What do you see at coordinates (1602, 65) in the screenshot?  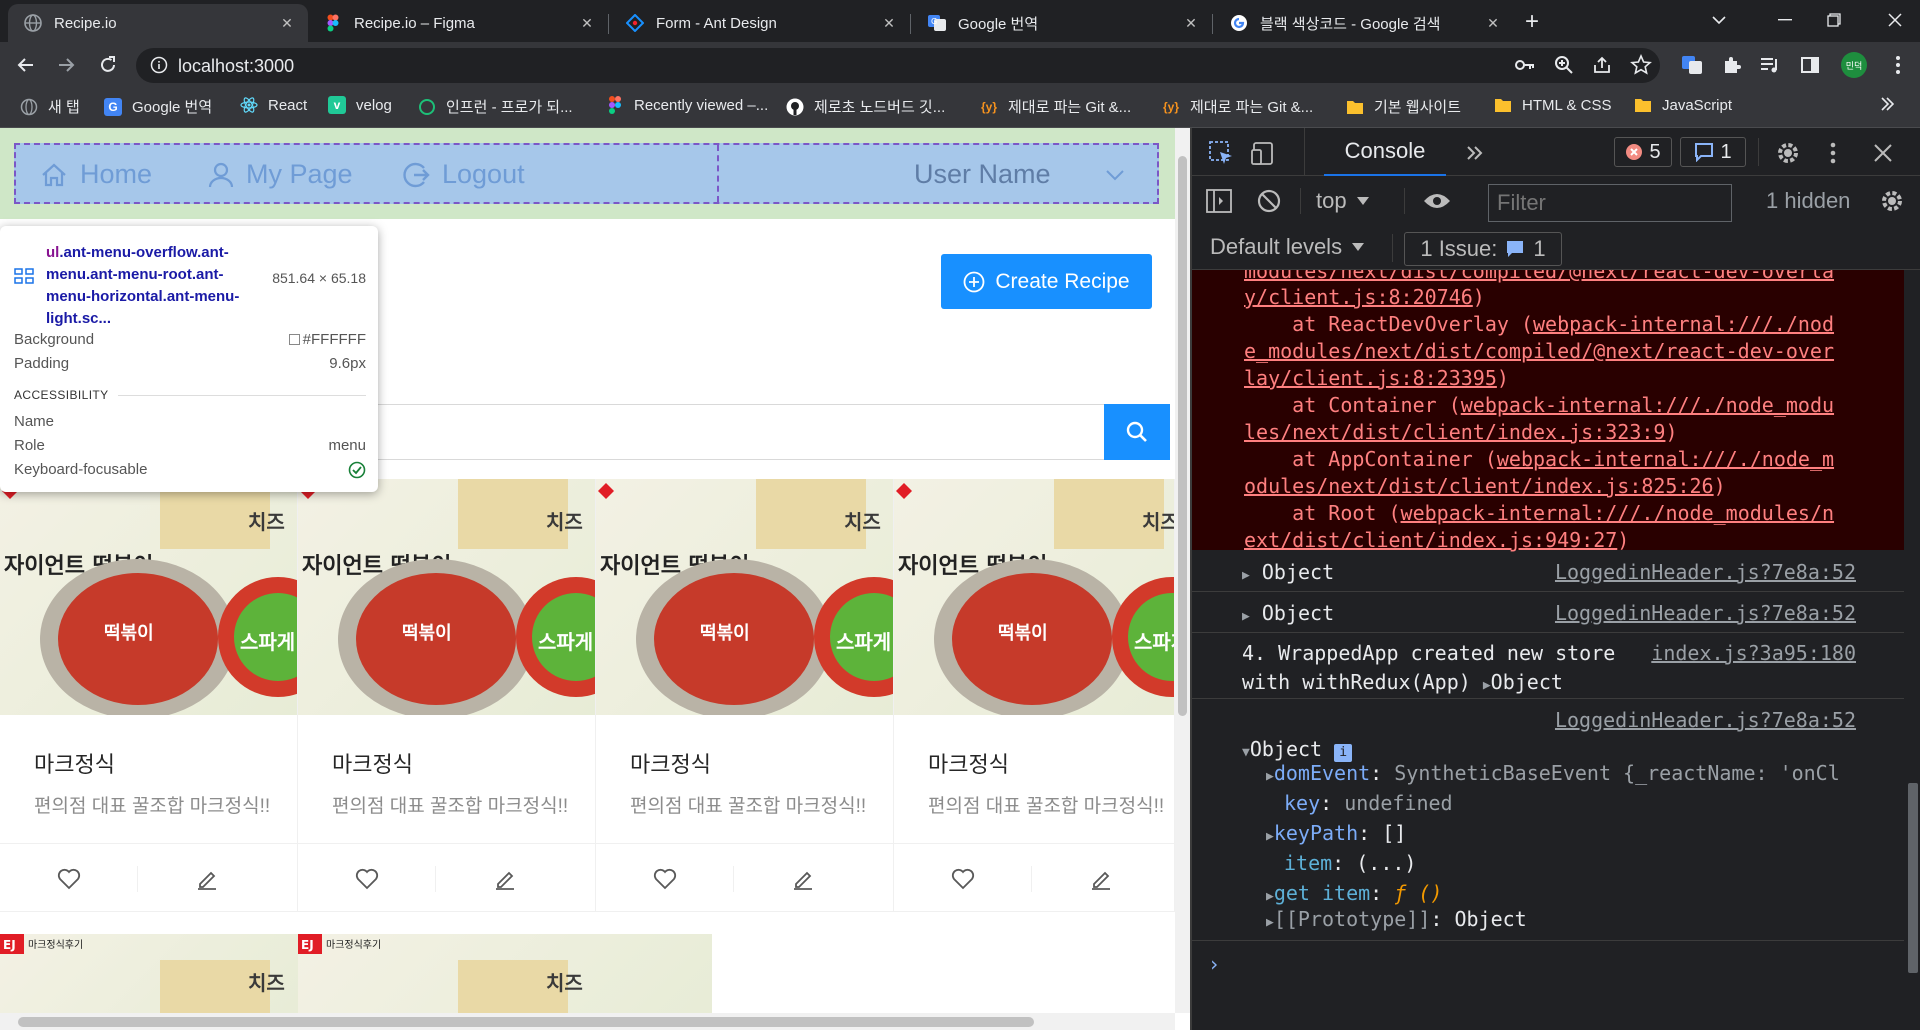 I see `share-icon` at bounding box center [1602, 65].